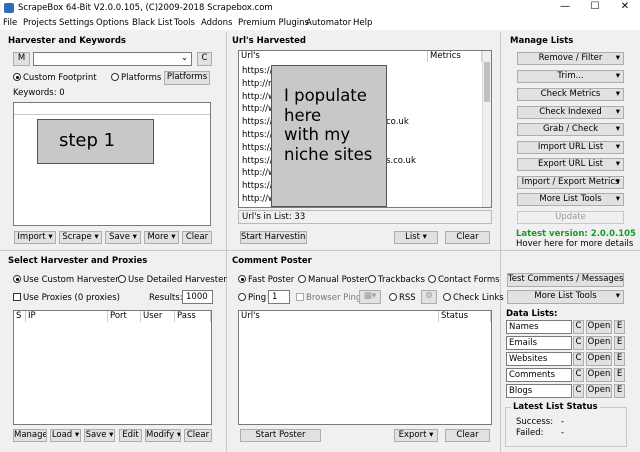 This screenshot has height=452, width=640. Describe the element at coordinates (193, 316) in the screenshot. I see `proxy-col-pass: Pass` at that location.